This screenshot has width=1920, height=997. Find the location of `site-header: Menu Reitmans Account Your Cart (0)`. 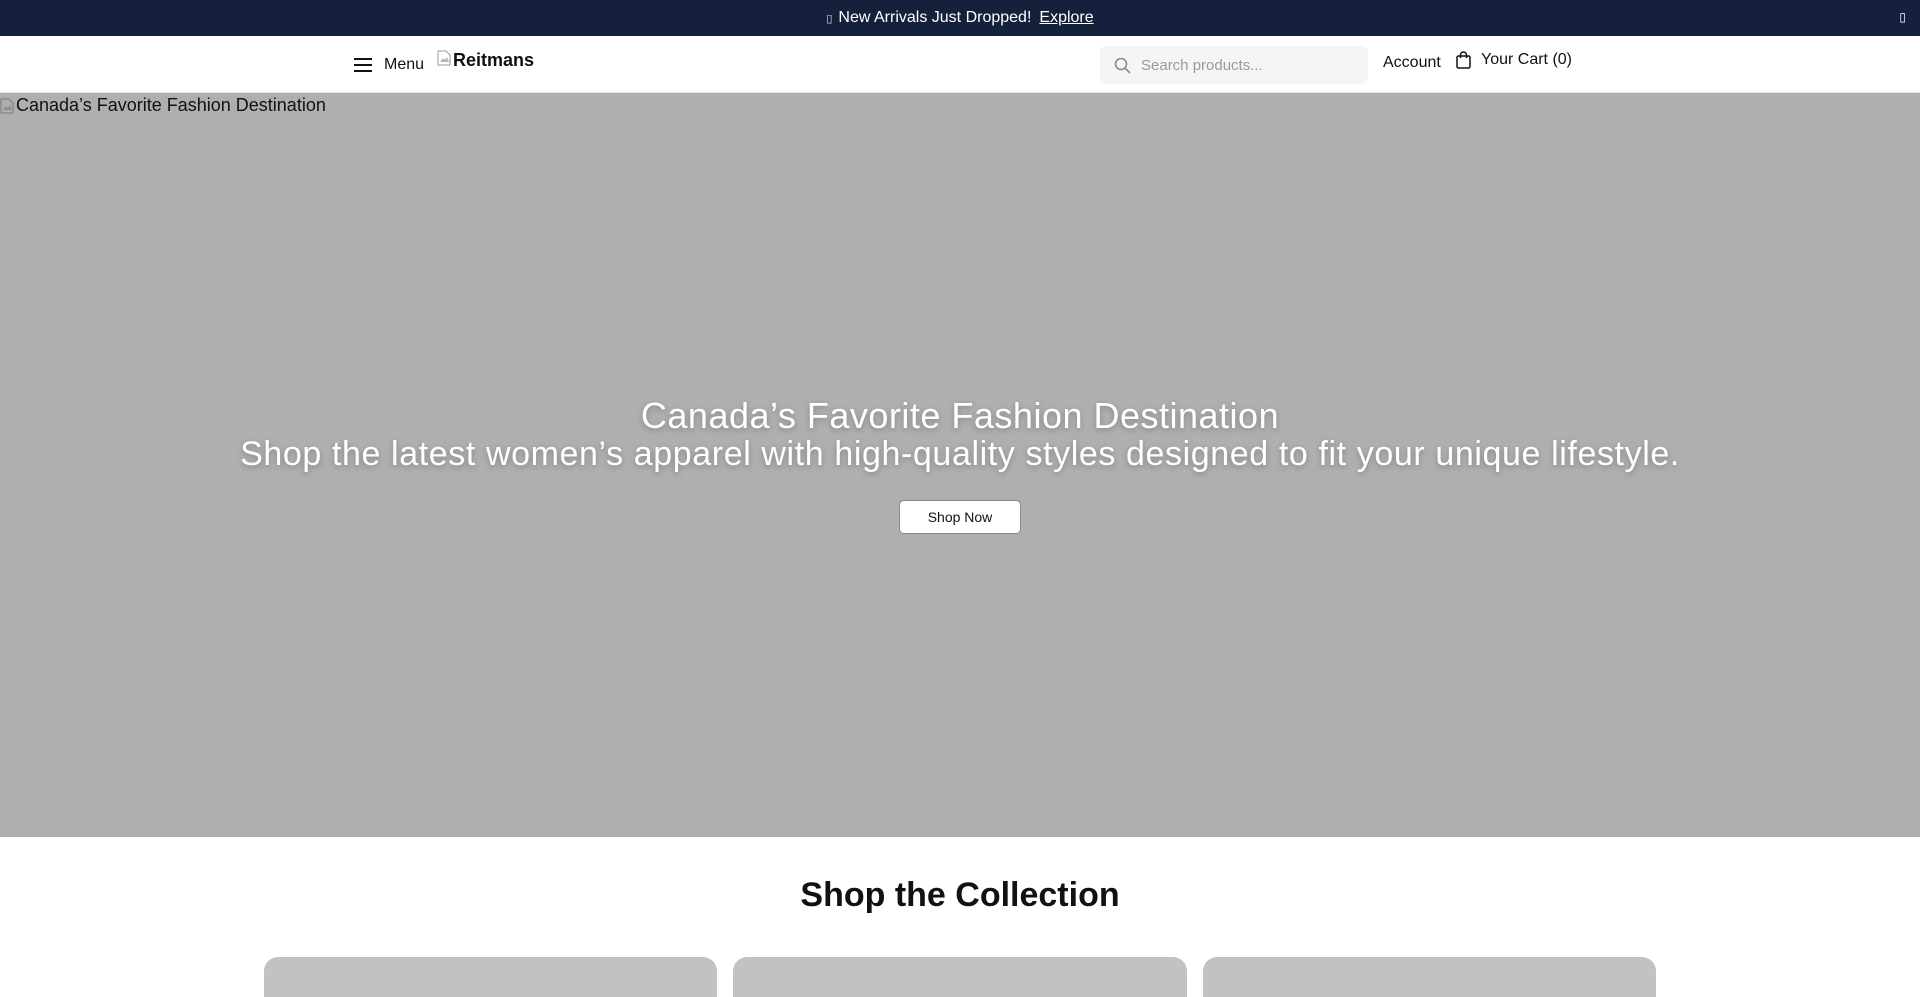

site-header: Menu Reitmans Account Your Cart (0) is located at coordinates (960, 64).